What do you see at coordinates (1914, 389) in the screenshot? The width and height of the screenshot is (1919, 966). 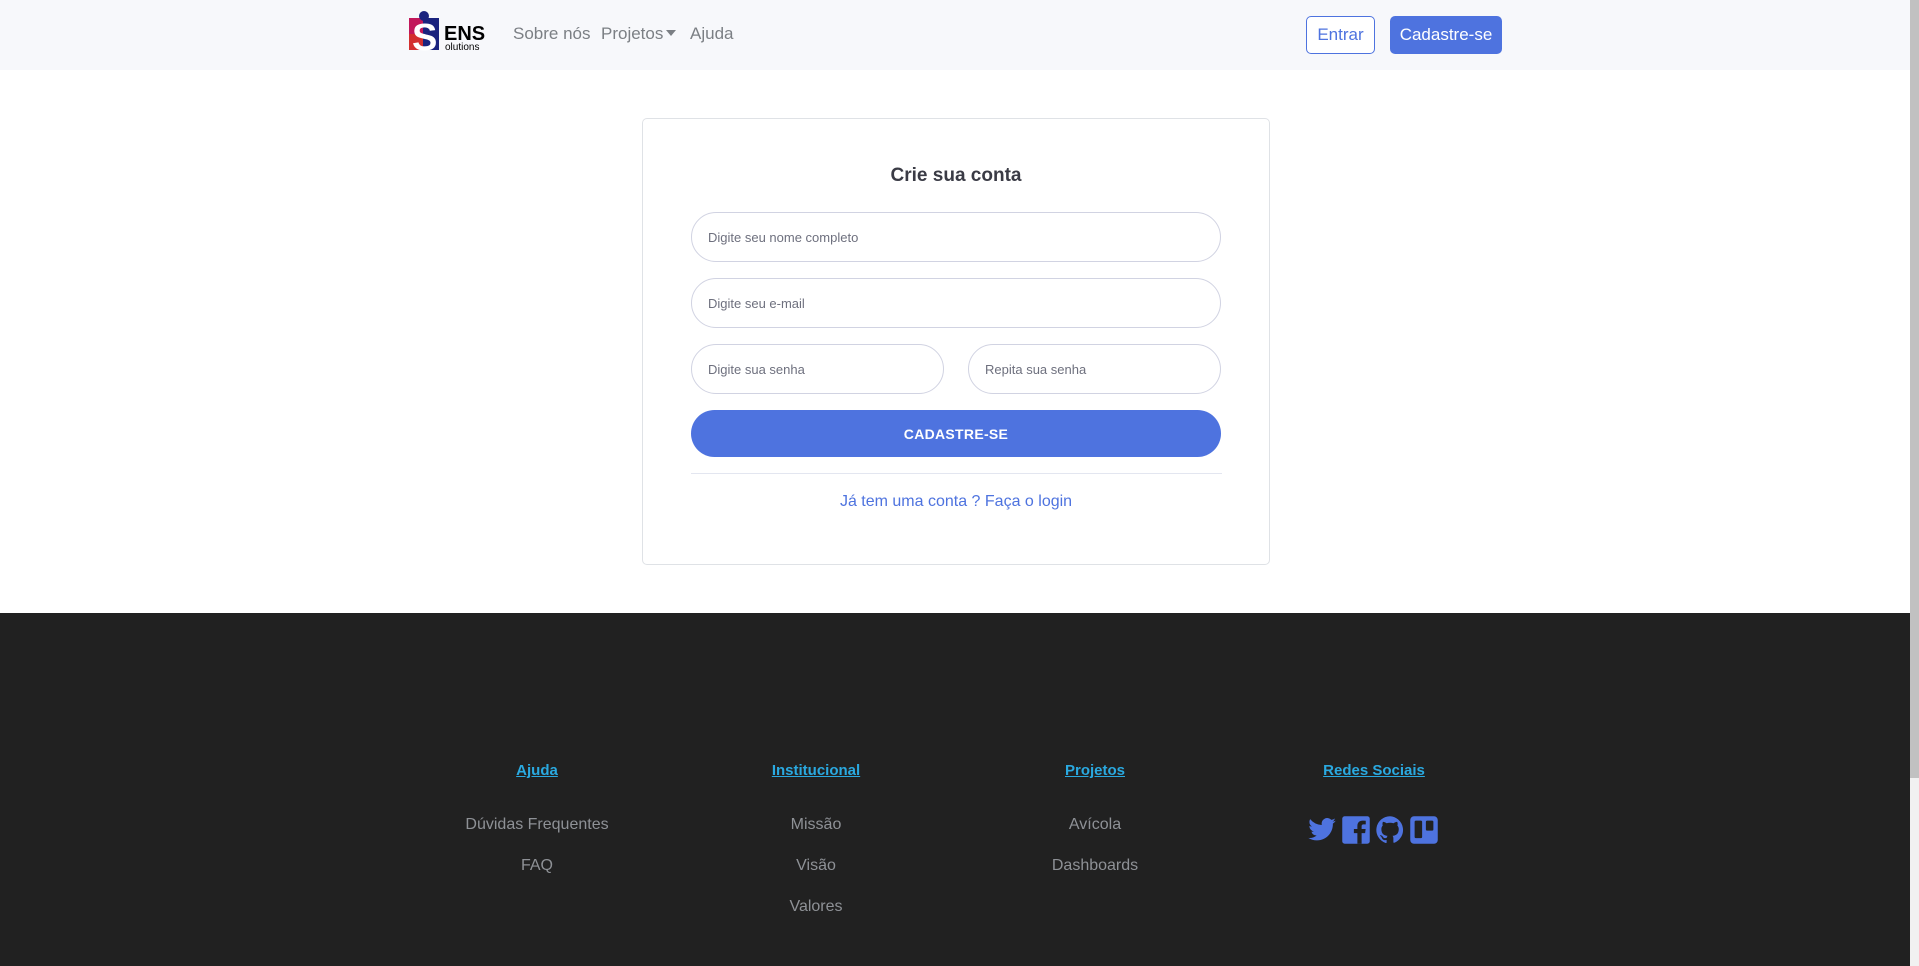 I see `scrollbar-thumb` at bounding box center [1914, 389].